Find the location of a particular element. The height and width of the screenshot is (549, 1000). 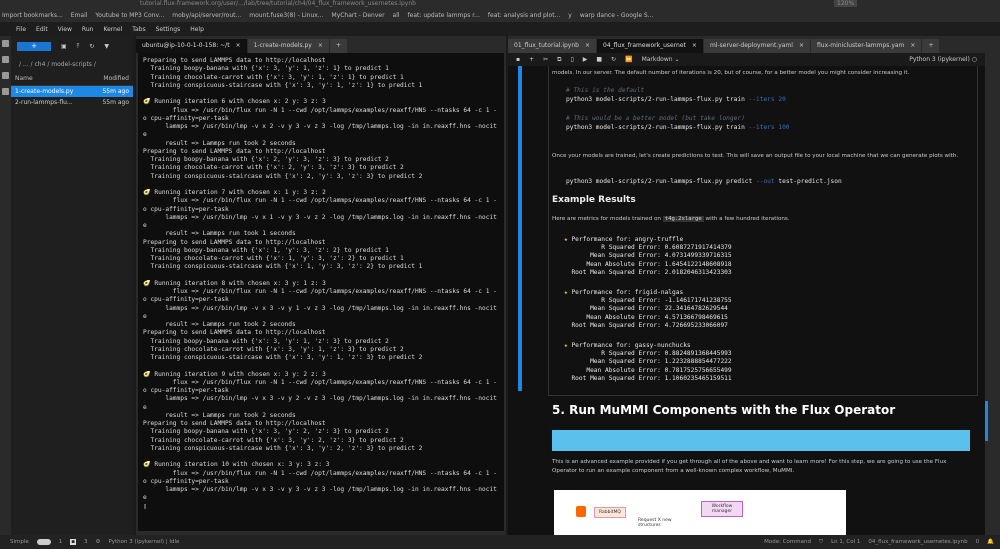

terminal-cursor: ▯ is located at coordinates (145, 506).